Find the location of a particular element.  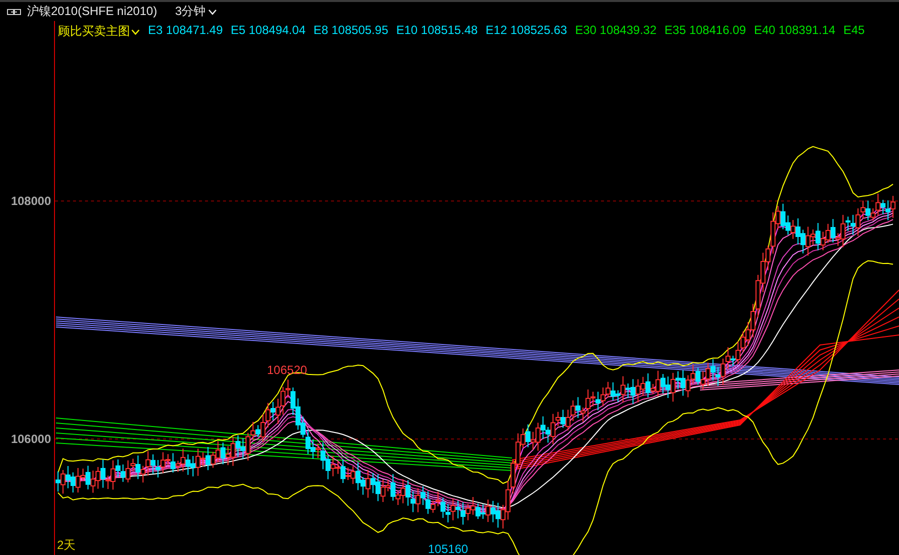

range-label: 2天 is located at coordinates (66, 545).